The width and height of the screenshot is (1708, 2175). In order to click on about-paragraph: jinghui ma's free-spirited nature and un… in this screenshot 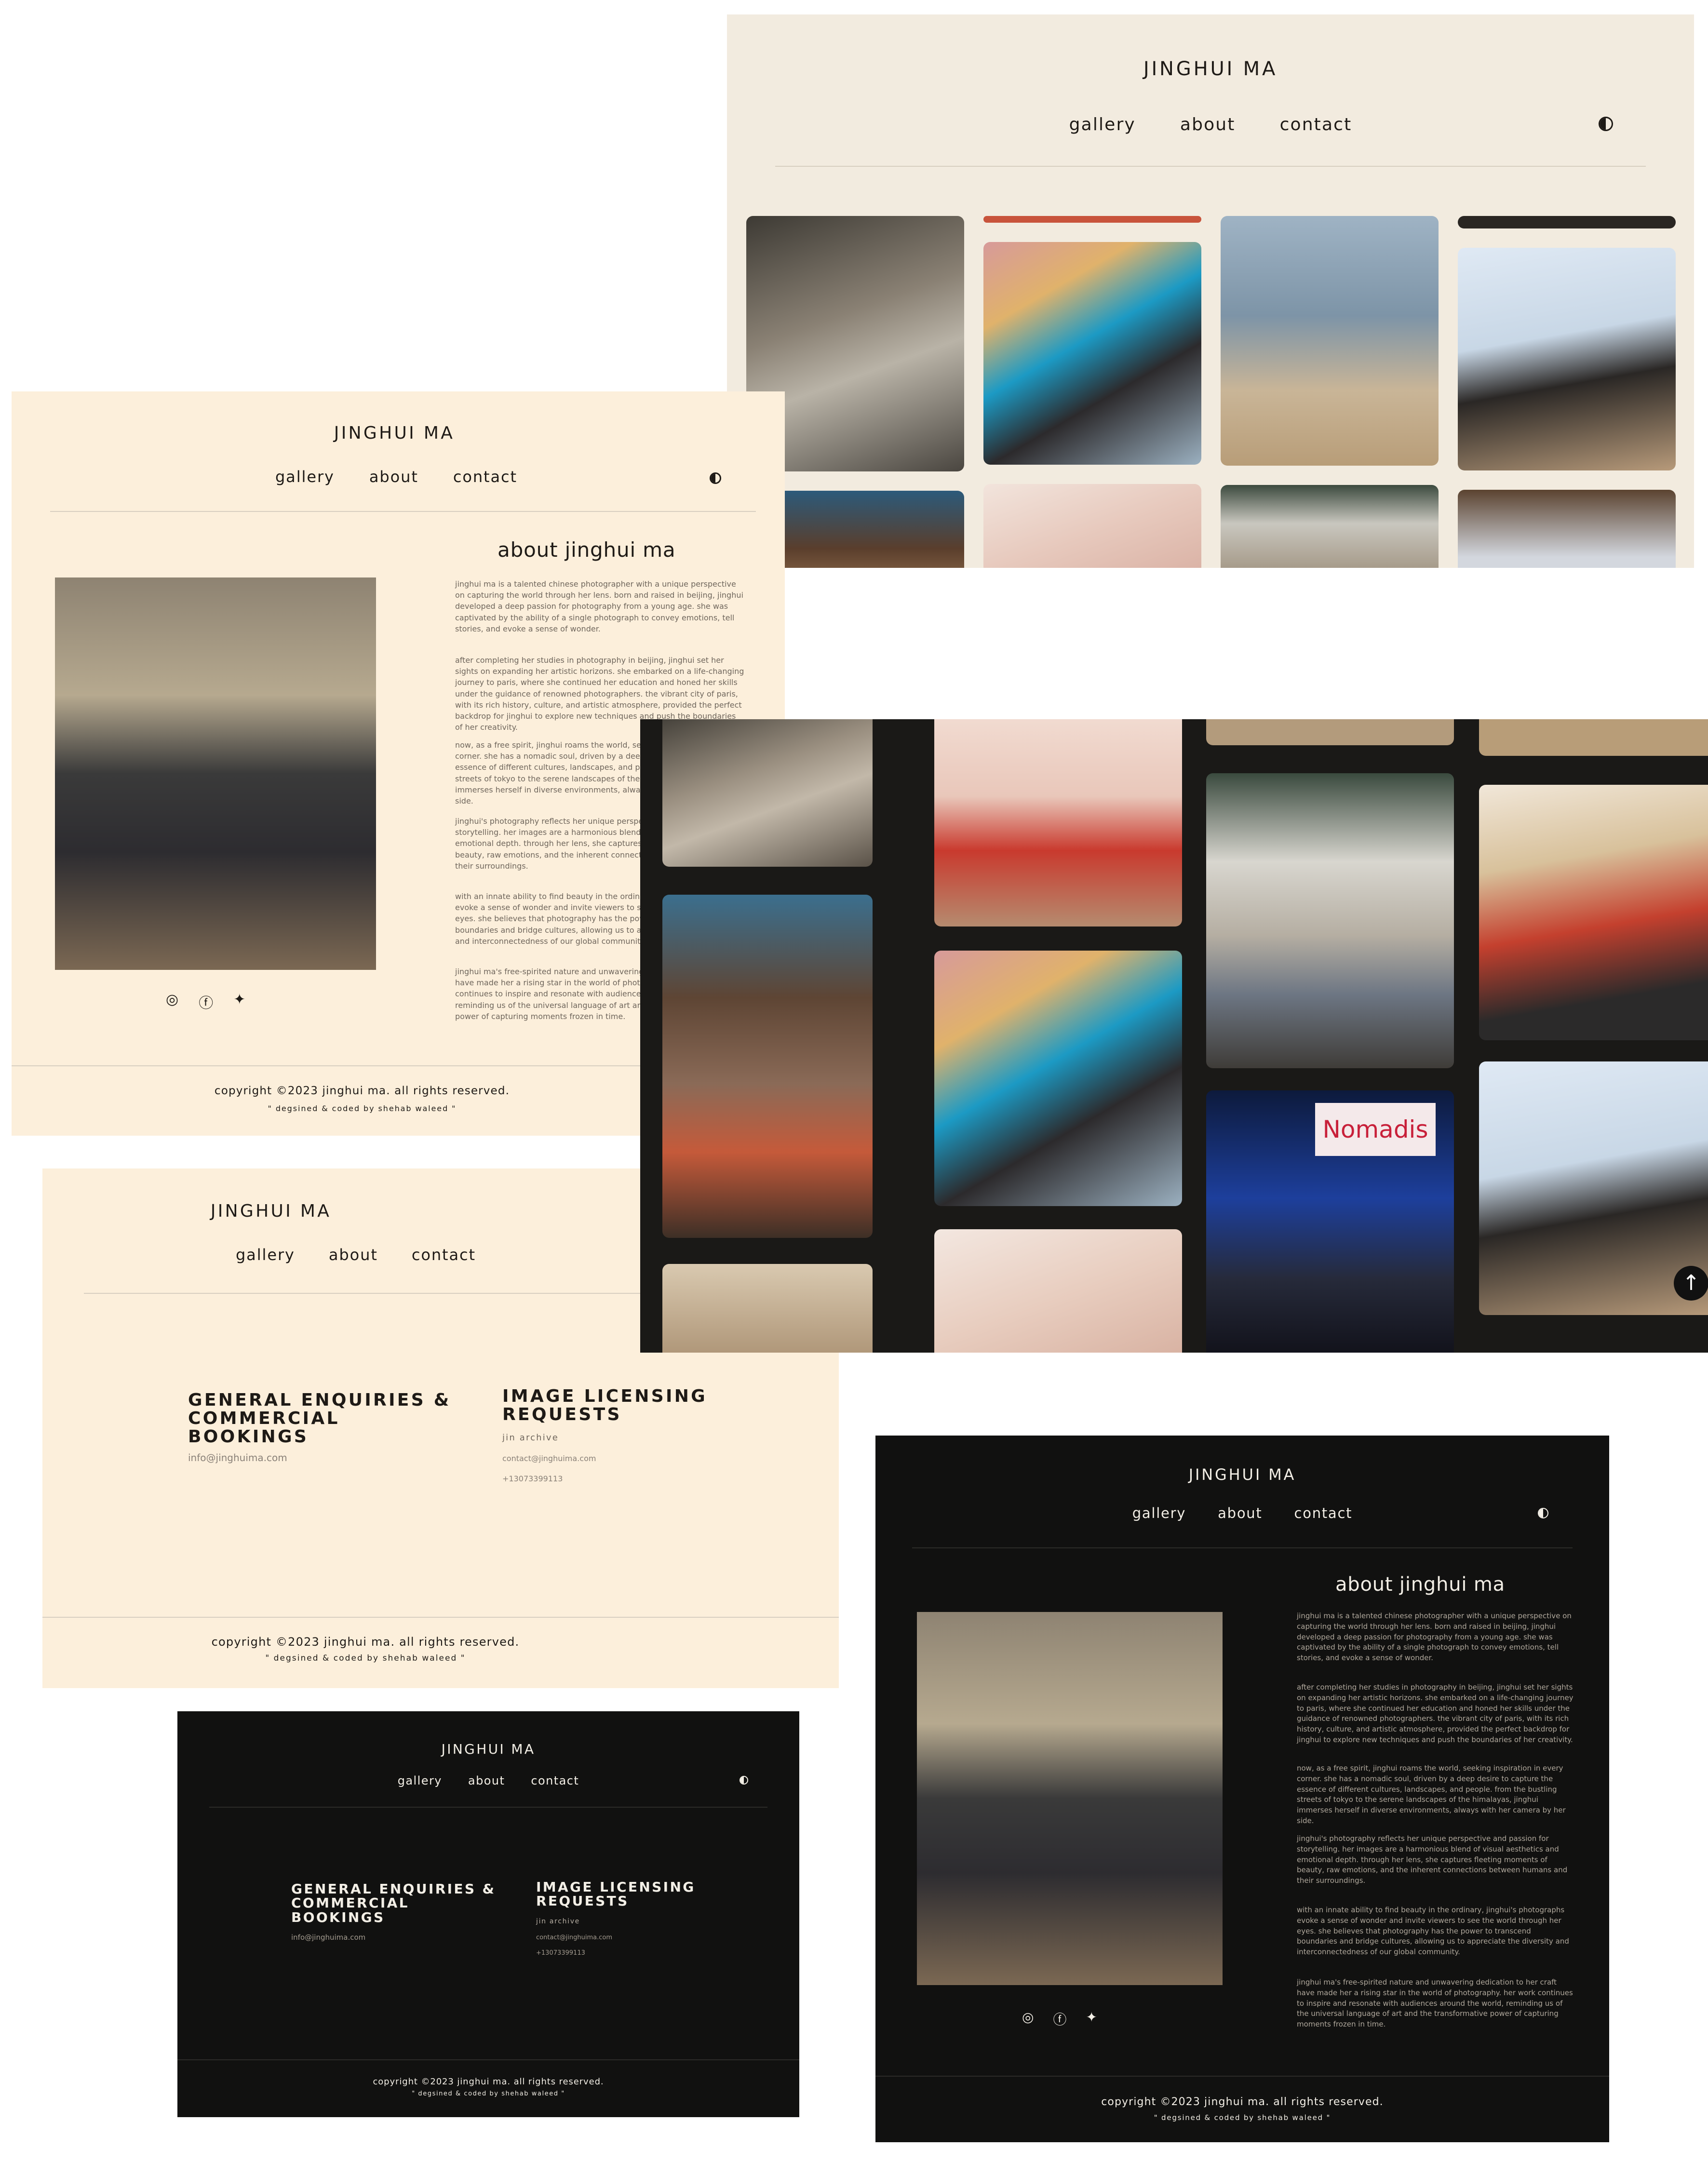, I will do `click(1435, 2003)`.